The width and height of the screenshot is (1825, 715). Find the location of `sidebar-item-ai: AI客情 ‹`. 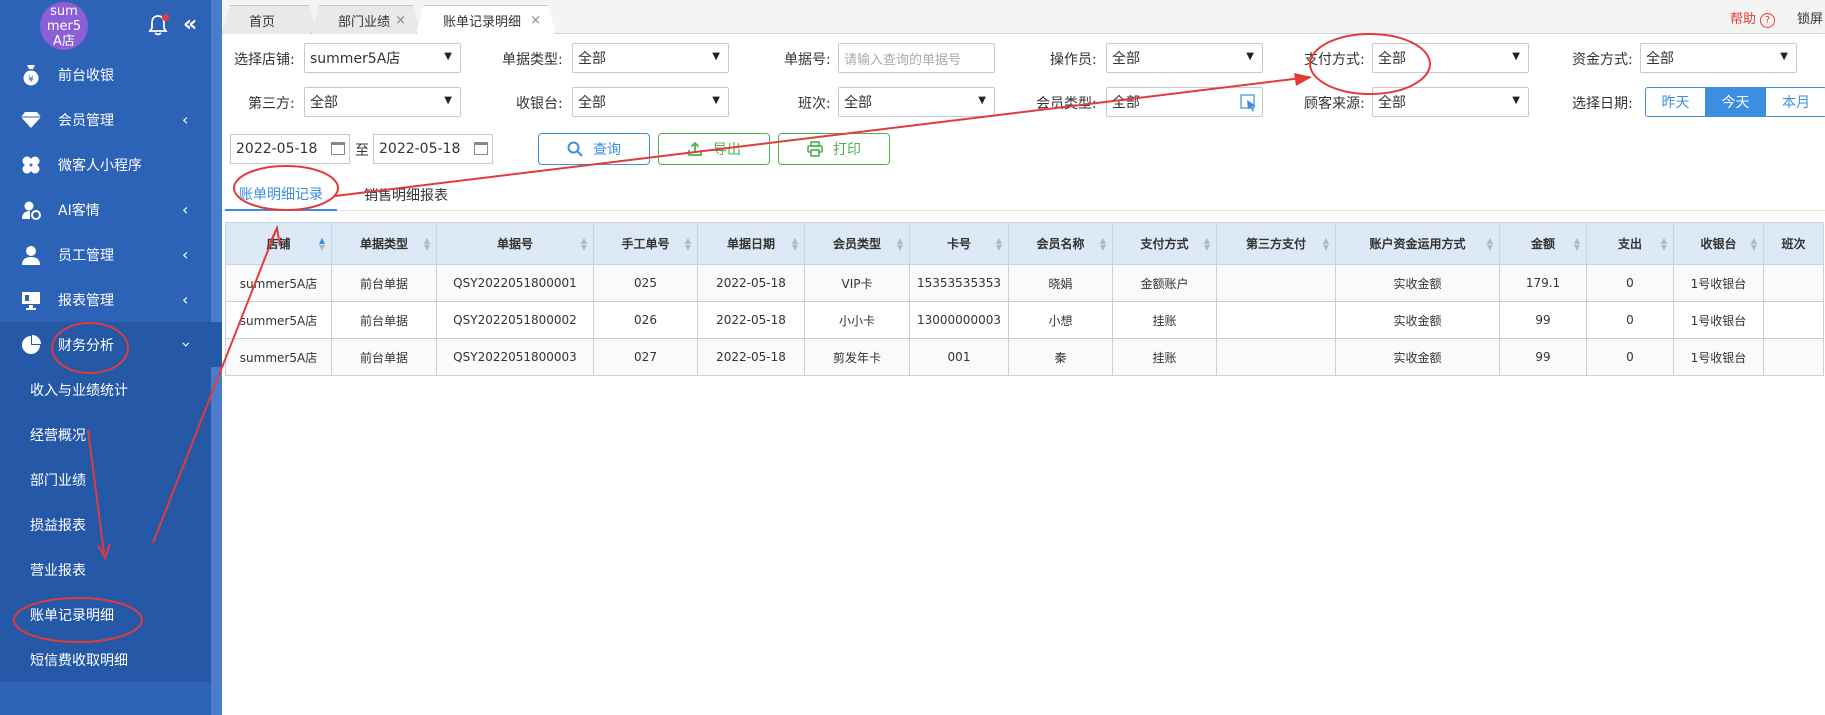

sidebar-item-ai: AI客情 ‹ is located at coordinates (111, 209).